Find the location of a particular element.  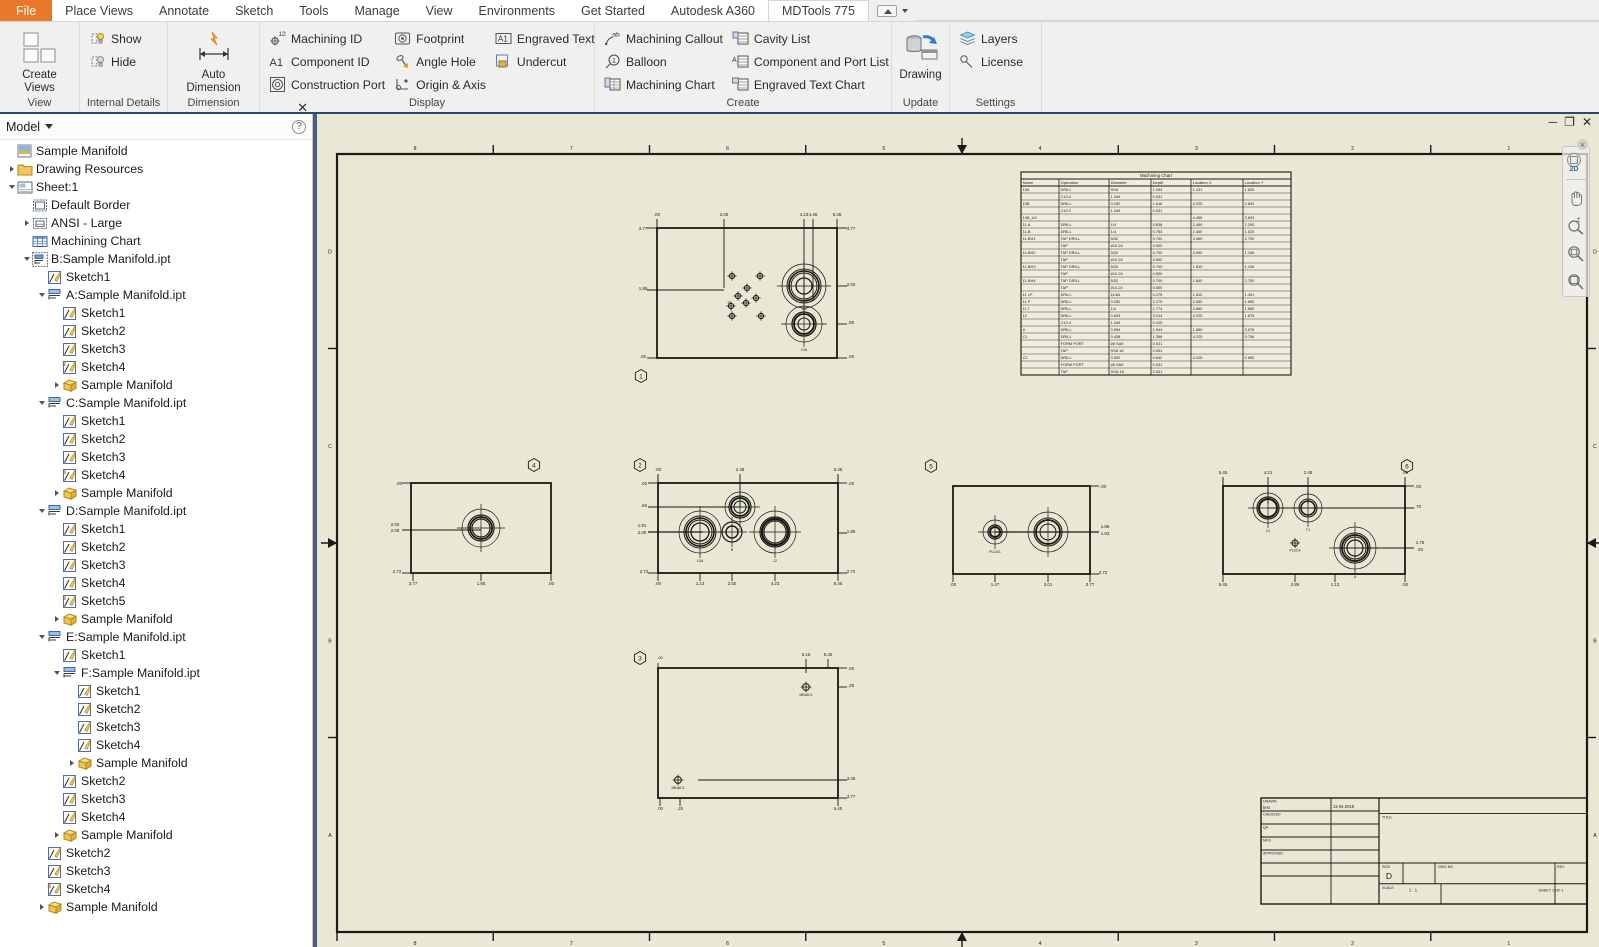

tree-node: A:Sample Manifold.ipt is located at coordinates (156, 295).